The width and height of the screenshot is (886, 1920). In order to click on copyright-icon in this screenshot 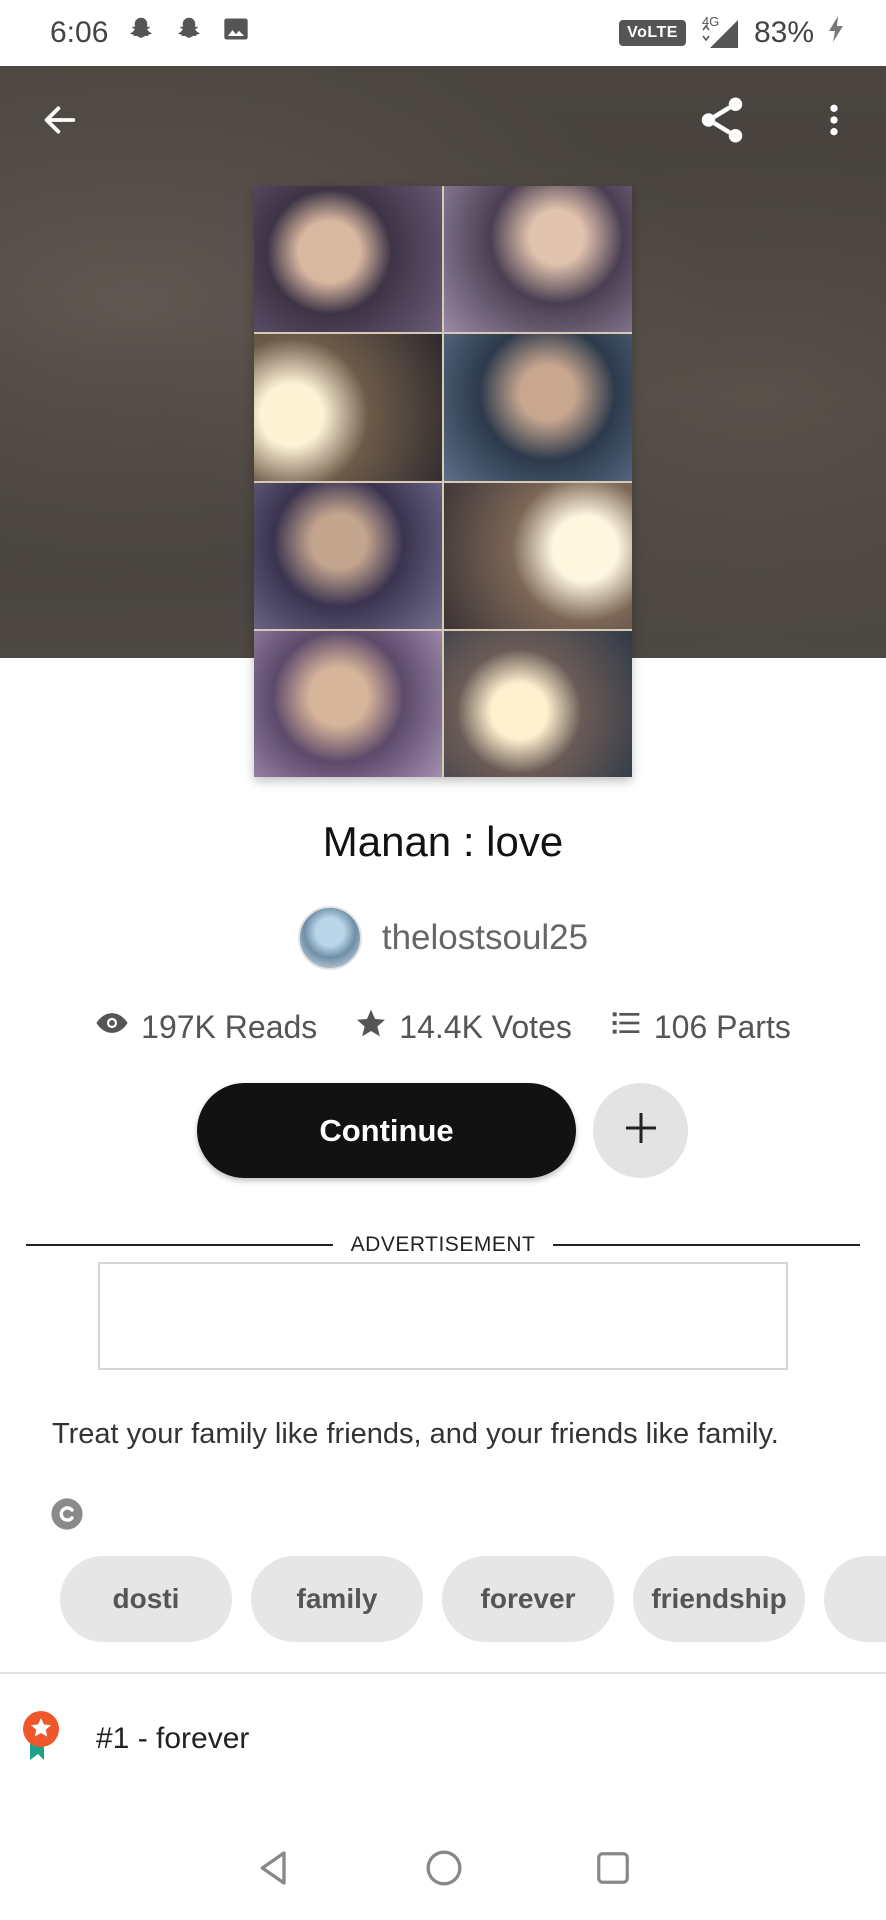, I will do `click(67, 1514)`.